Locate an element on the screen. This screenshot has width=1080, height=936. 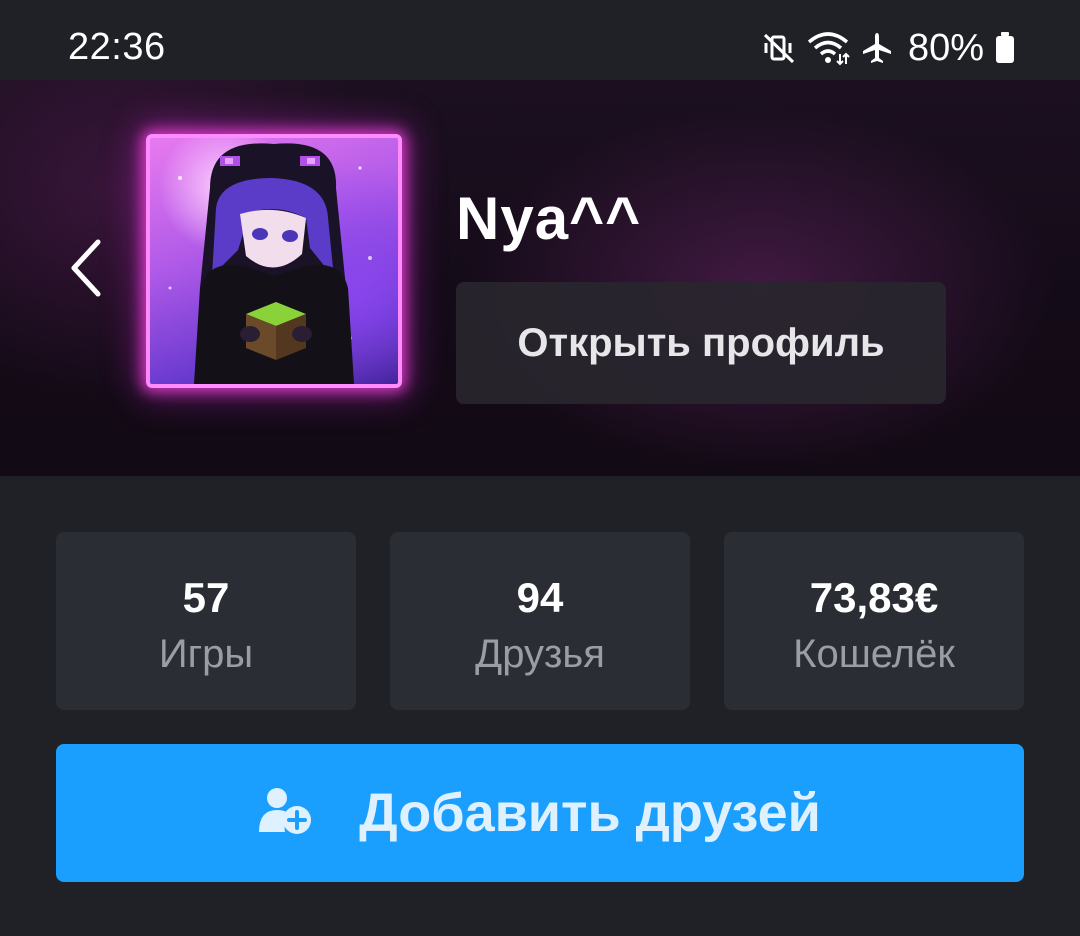
open-profile-button: Открыть профиль is located at coordinates (701, 343).